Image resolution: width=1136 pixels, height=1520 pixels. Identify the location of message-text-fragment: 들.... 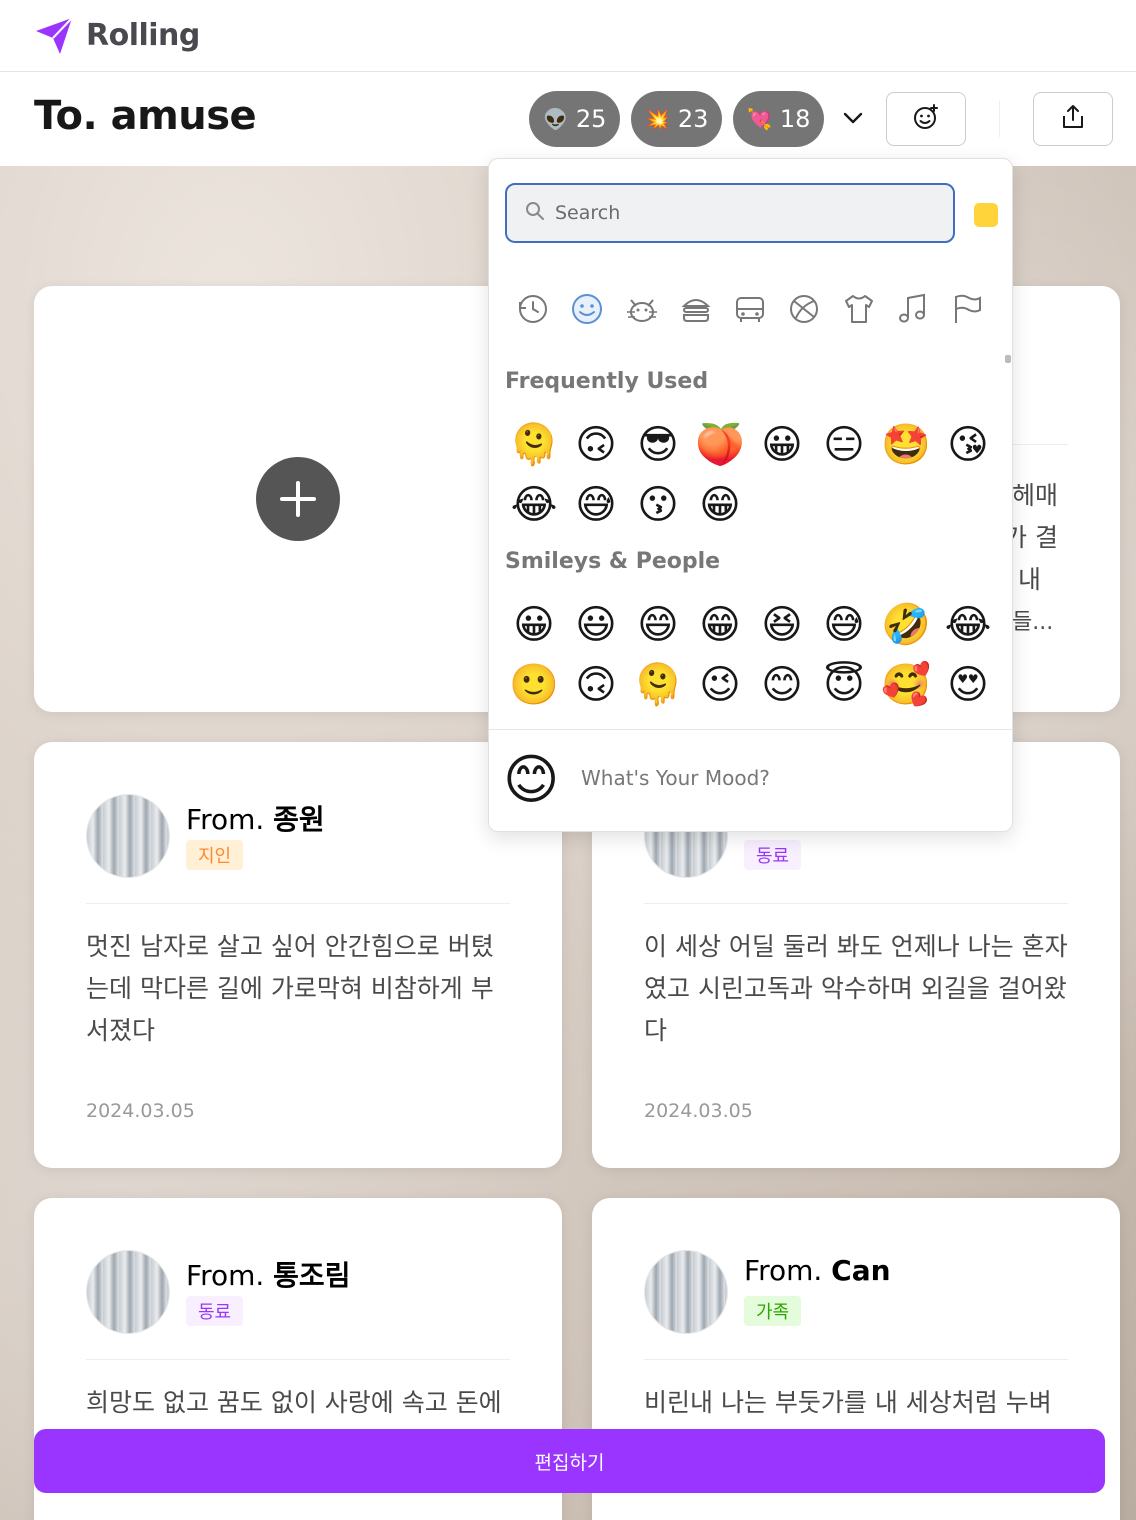
(1033, 622).